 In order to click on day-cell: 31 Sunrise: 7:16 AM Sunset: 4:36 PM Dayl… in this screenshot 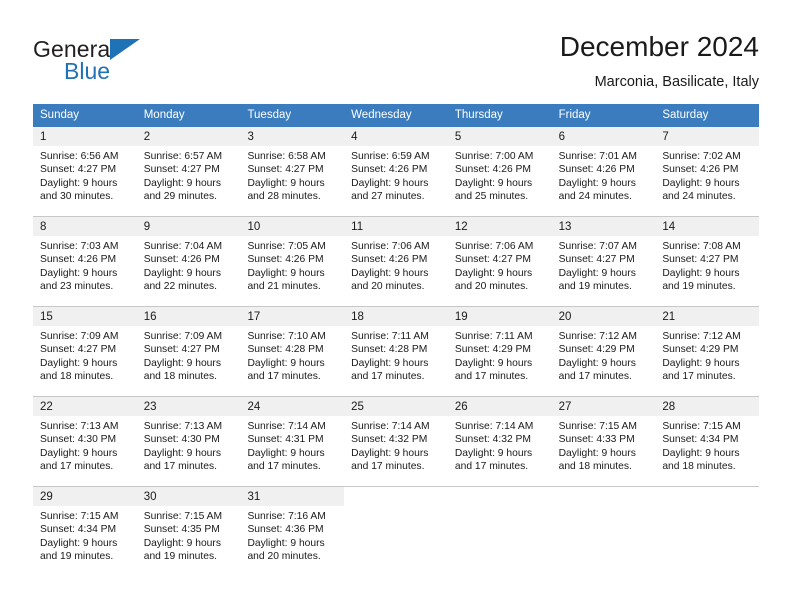, I will do `click(292, 531)`.